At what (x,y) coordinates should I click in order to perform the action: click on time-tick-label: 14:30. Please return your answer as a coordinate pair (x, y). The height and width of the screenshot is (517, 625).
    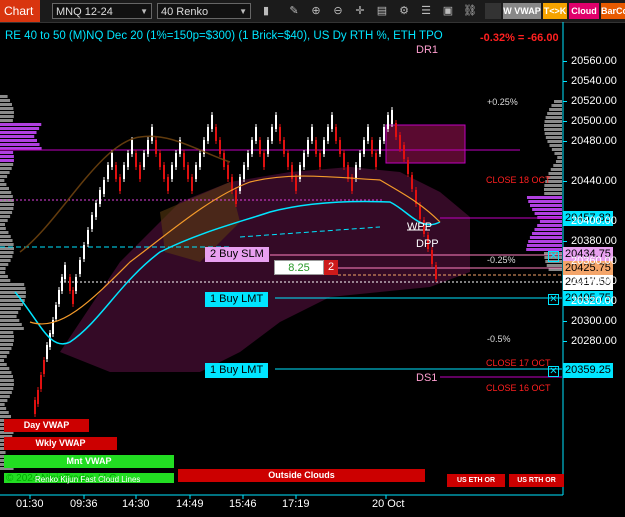
    Looking at the image, I should click on (136, 504).